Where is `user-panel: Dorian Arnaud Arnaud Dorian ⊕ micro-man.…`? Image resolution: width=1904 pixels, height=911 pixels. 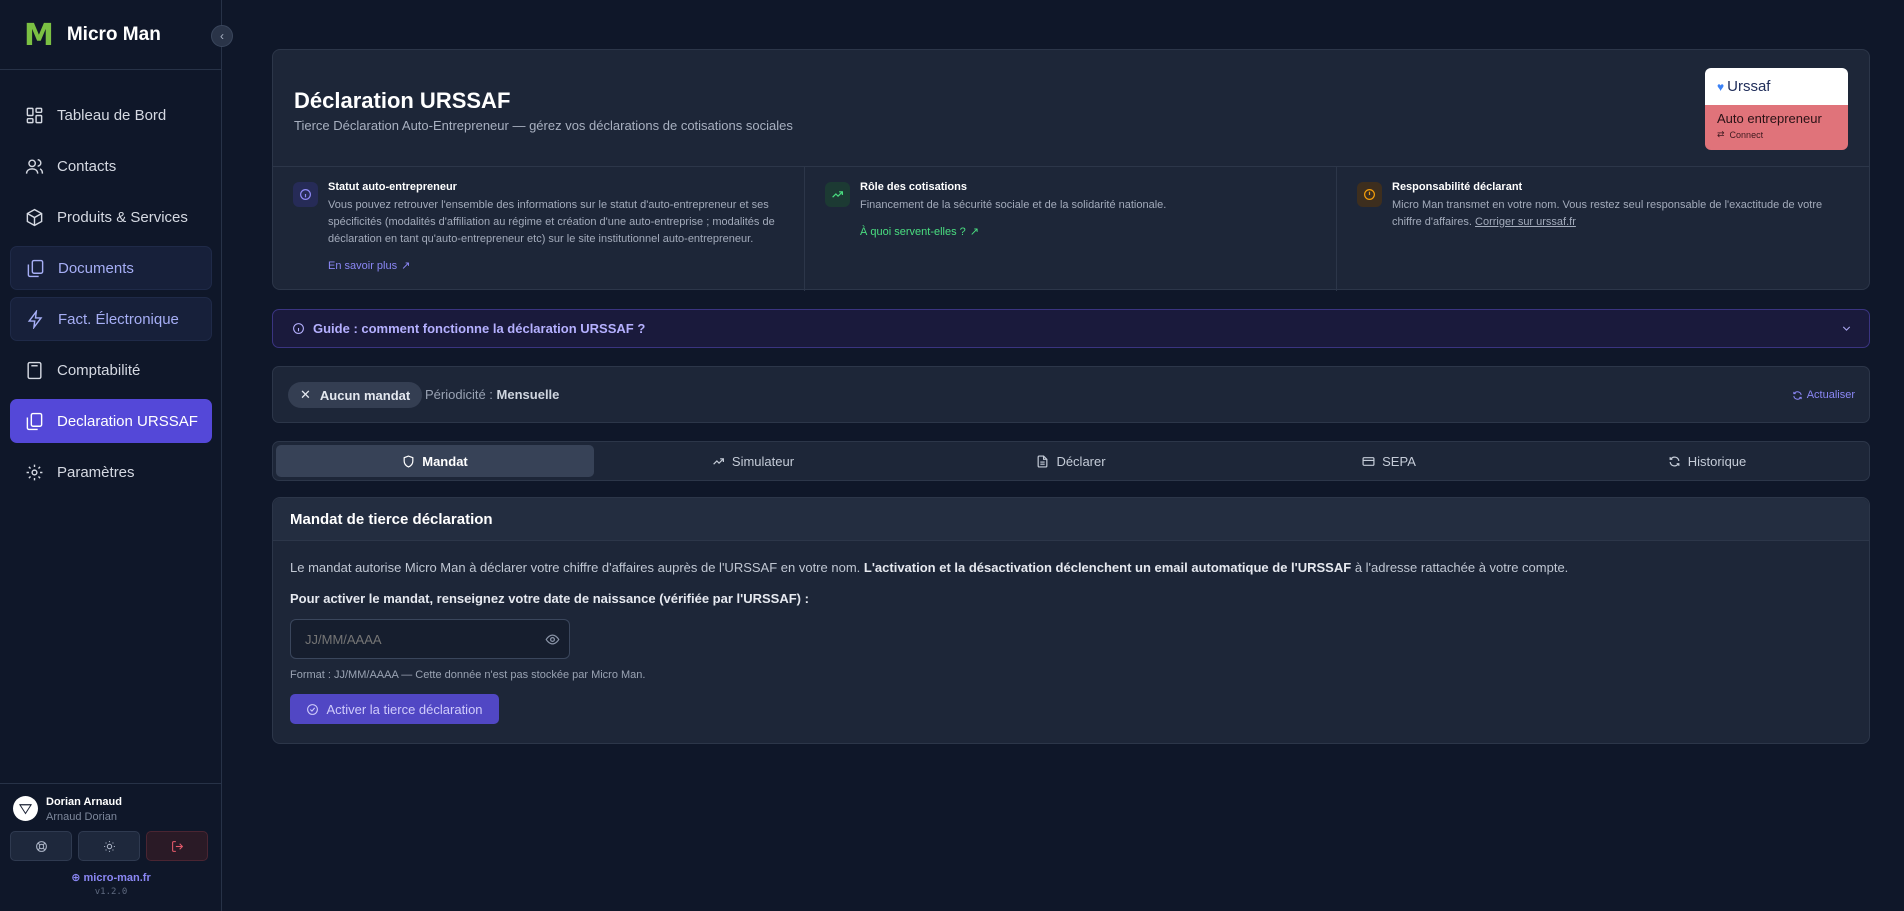
user-panel: Dorian Arnaud Arnaud Dorian ⊕ micro-man.… is located at coordinates (111, 847).